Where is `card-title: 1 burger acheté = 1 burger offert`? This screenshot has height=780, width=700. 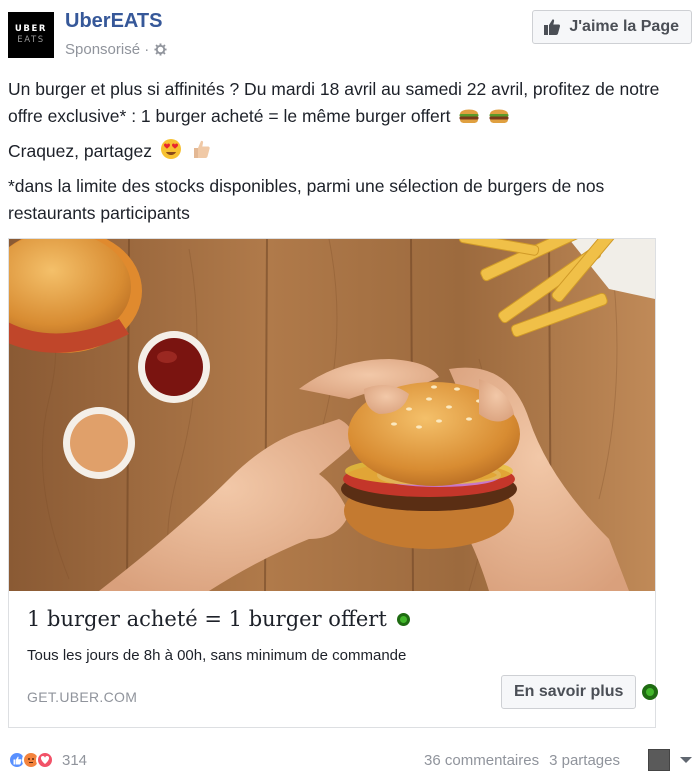 card-title: 1 burger acheté = 1 burger offert is located at coordinates (207, 619).